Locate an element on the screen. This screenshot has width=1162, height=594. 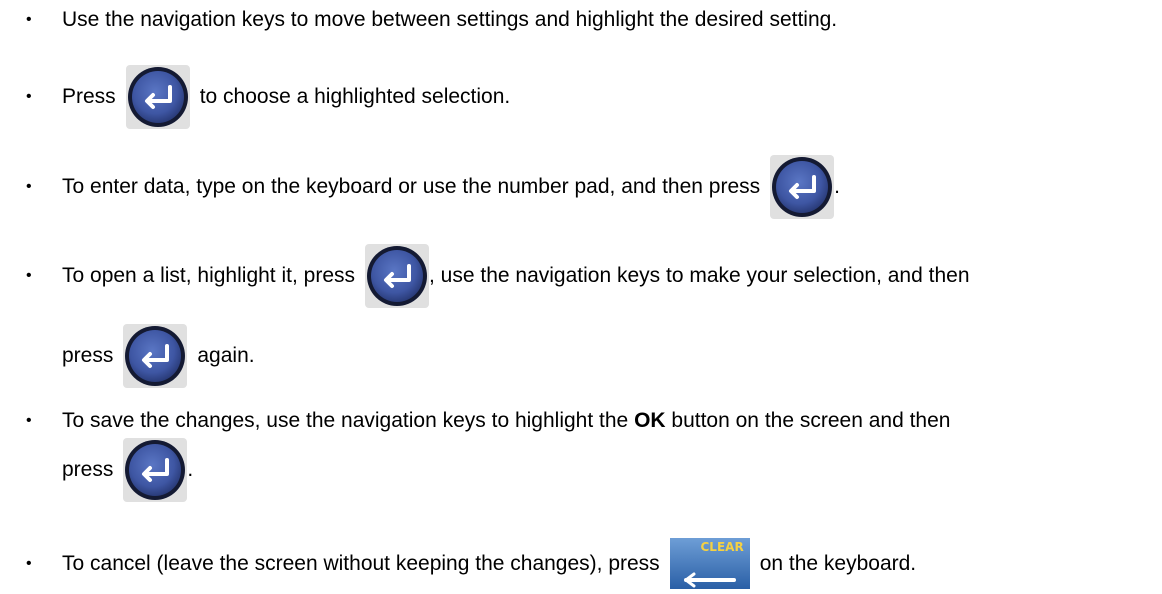
ok-label: OK is located at coordinates (650, 420).